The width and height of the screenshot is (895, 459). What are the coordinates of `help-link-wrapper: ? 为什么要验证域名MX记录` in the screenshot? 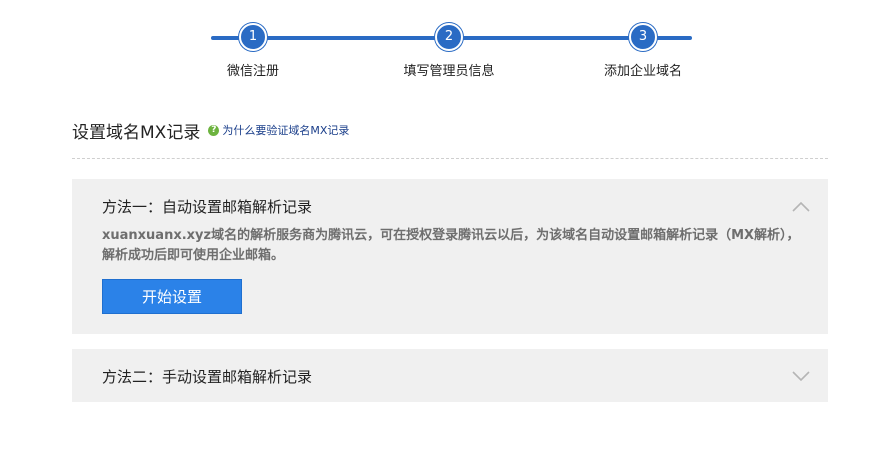 It's located at (278, 130).